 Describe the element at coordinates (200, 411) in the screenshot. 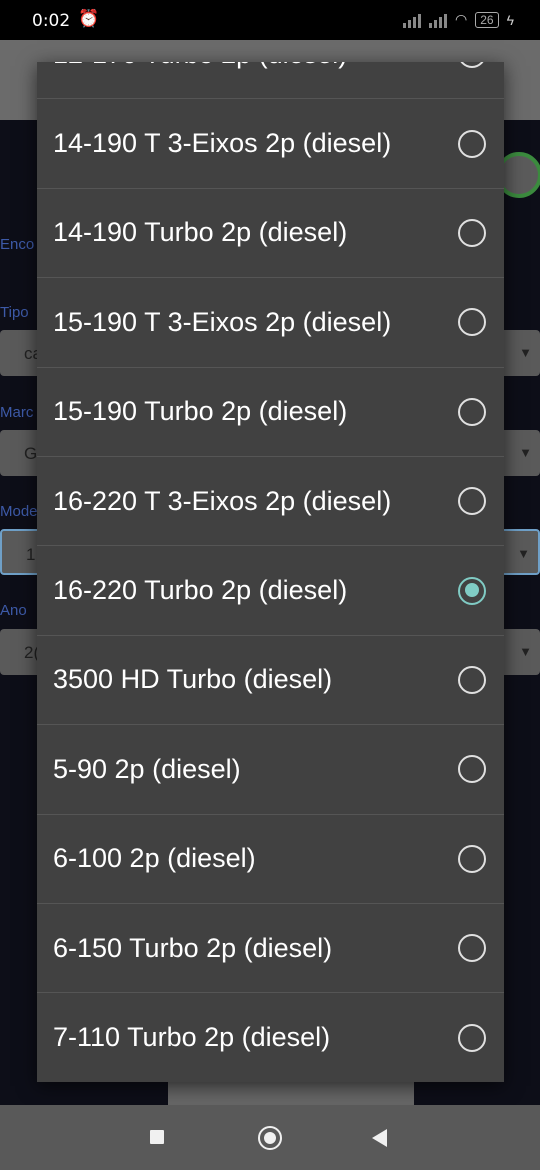

I see `option-label: 15-190 Turbo 2p (diesel)` at that location.